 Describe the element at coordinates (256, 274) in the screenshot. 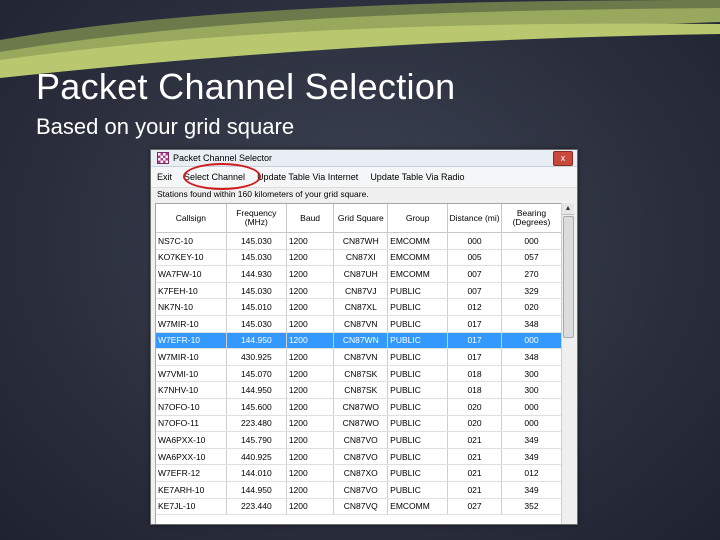

I see `cell-frequency: 144.930` at that location.